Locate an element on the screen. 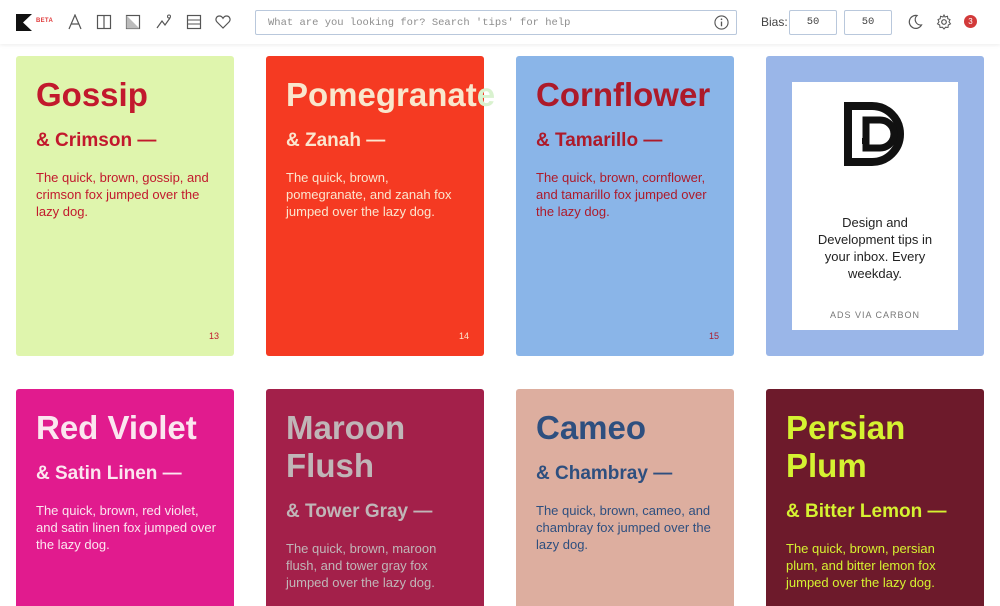 The image size is (1000, 606). ad-via-link: ADS VIA CARBON is located at coordinates (875, 315).